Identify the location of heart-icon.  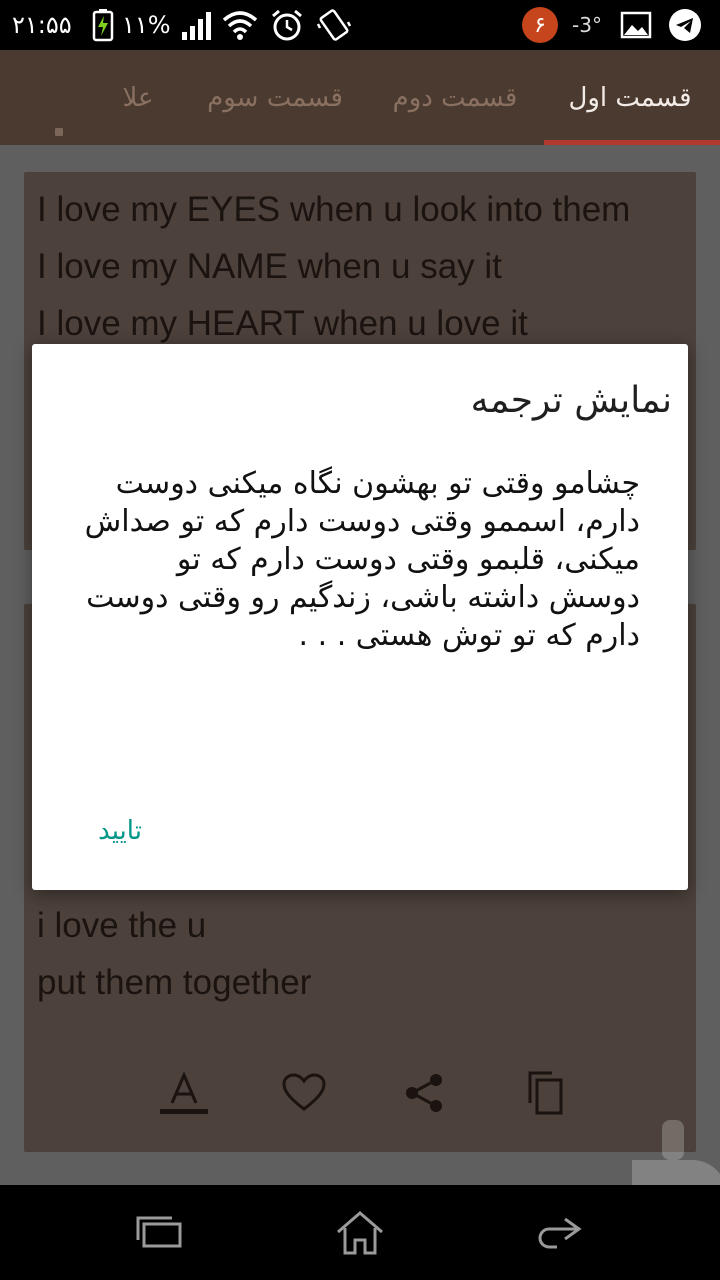
(304, 1092).